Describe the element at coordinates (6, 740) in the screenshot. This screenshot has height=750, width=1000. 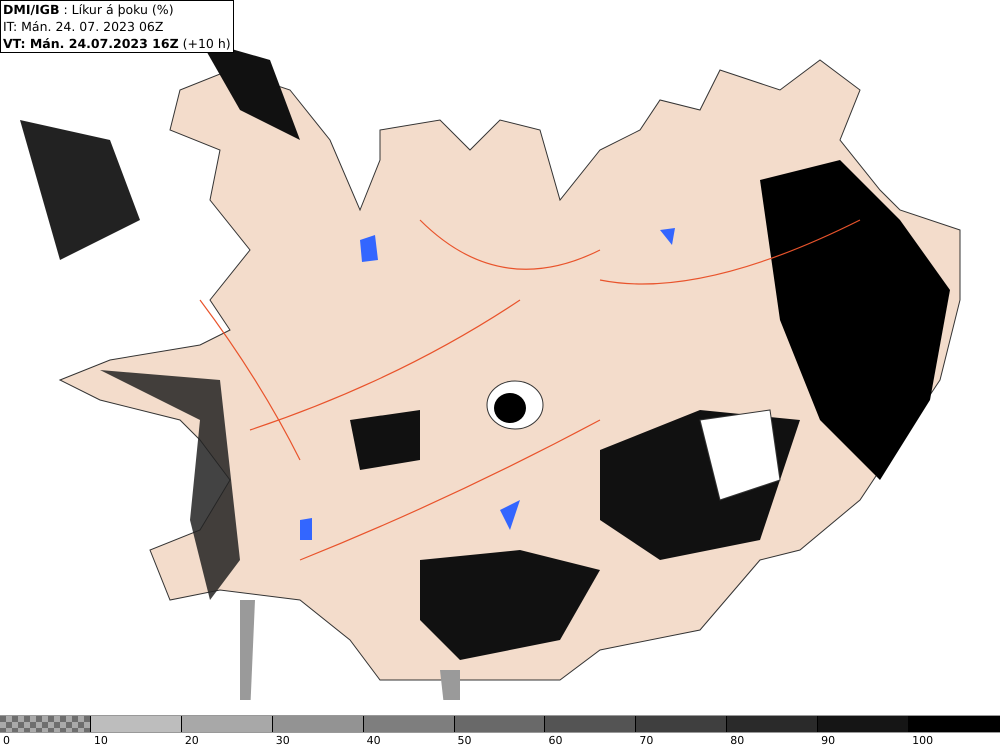
I see `legend-label: 0` at that location.